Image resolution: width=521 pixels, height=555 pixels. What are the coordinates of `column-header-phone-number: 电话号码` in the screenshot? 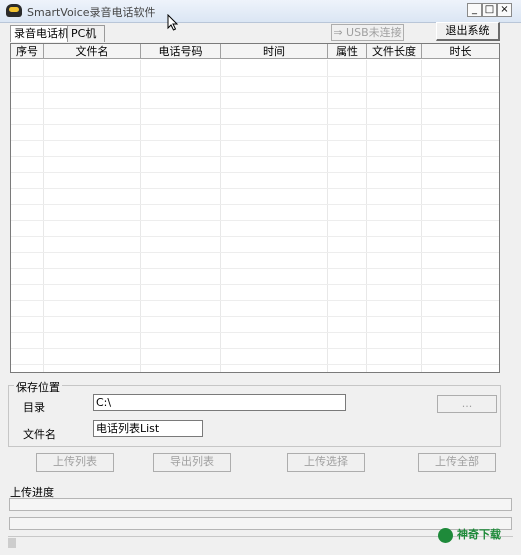 It's located at (181, 51).